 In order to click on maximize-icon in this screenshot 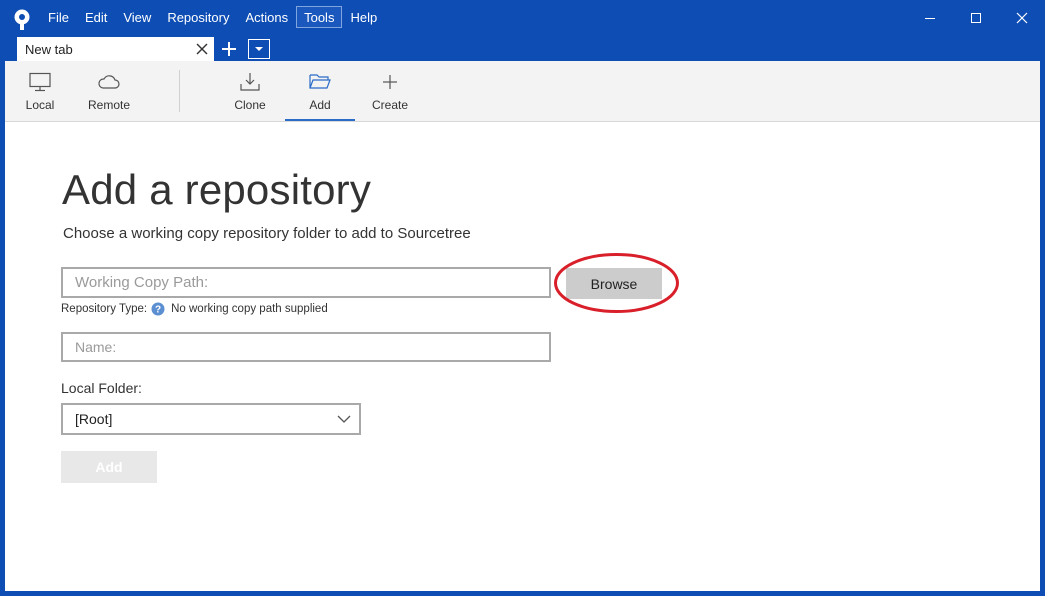, I will do `click(976, 18)`.